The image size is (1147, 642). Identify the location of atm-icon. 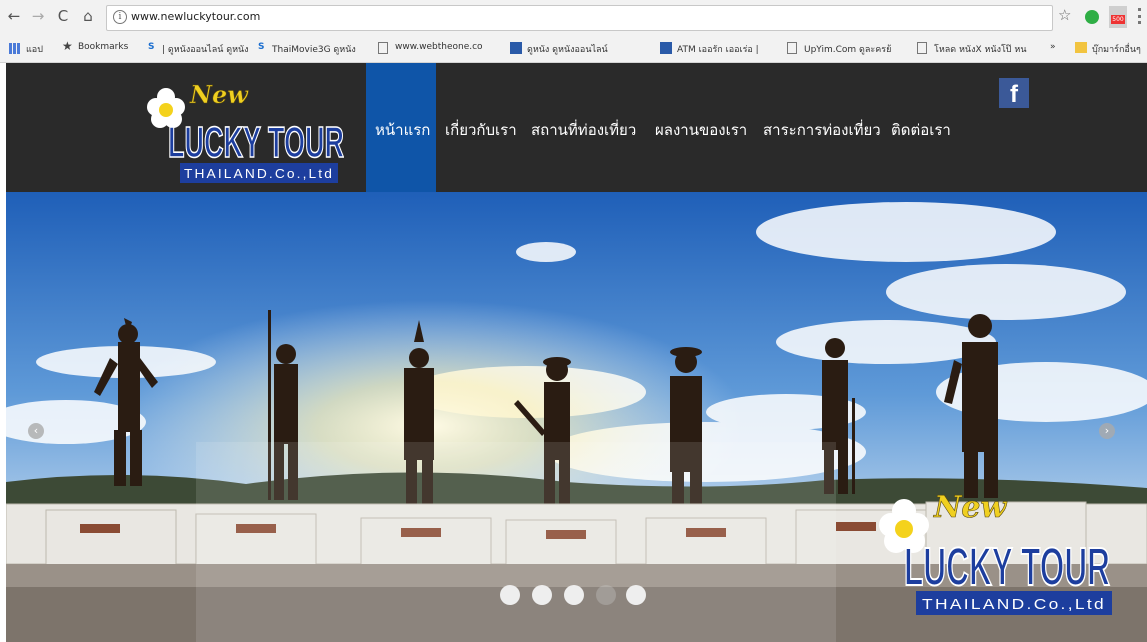
(666, 48).